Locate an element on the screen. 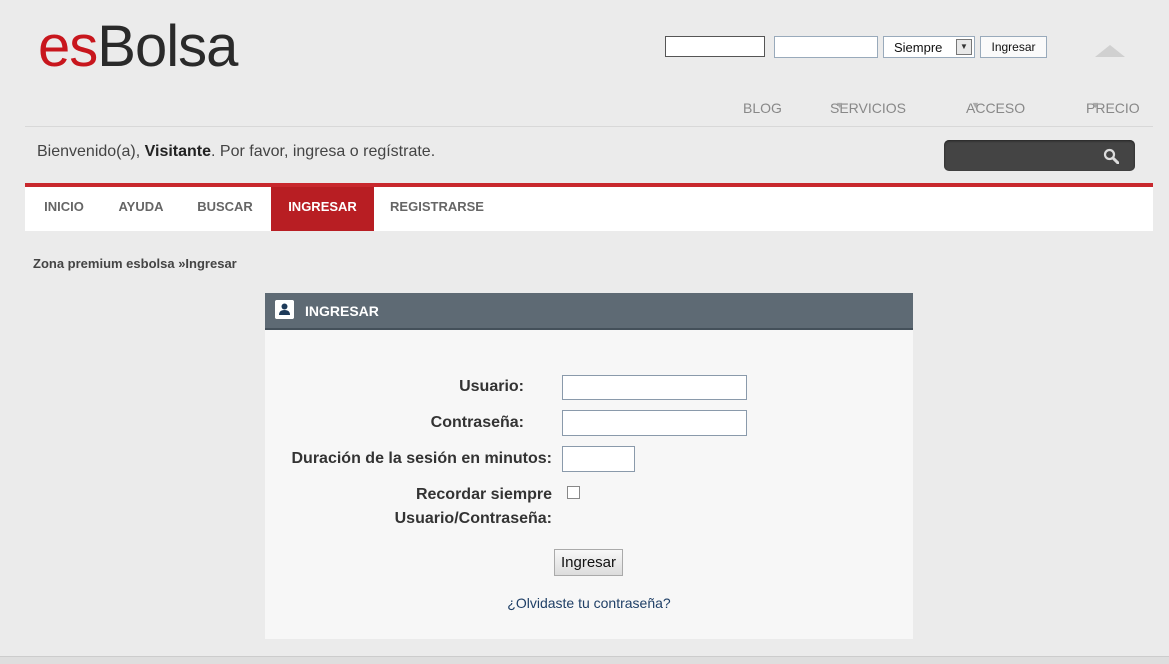 The width and height of the screenshot is (1169, 664). username-input is located at coordinates (654, 387).